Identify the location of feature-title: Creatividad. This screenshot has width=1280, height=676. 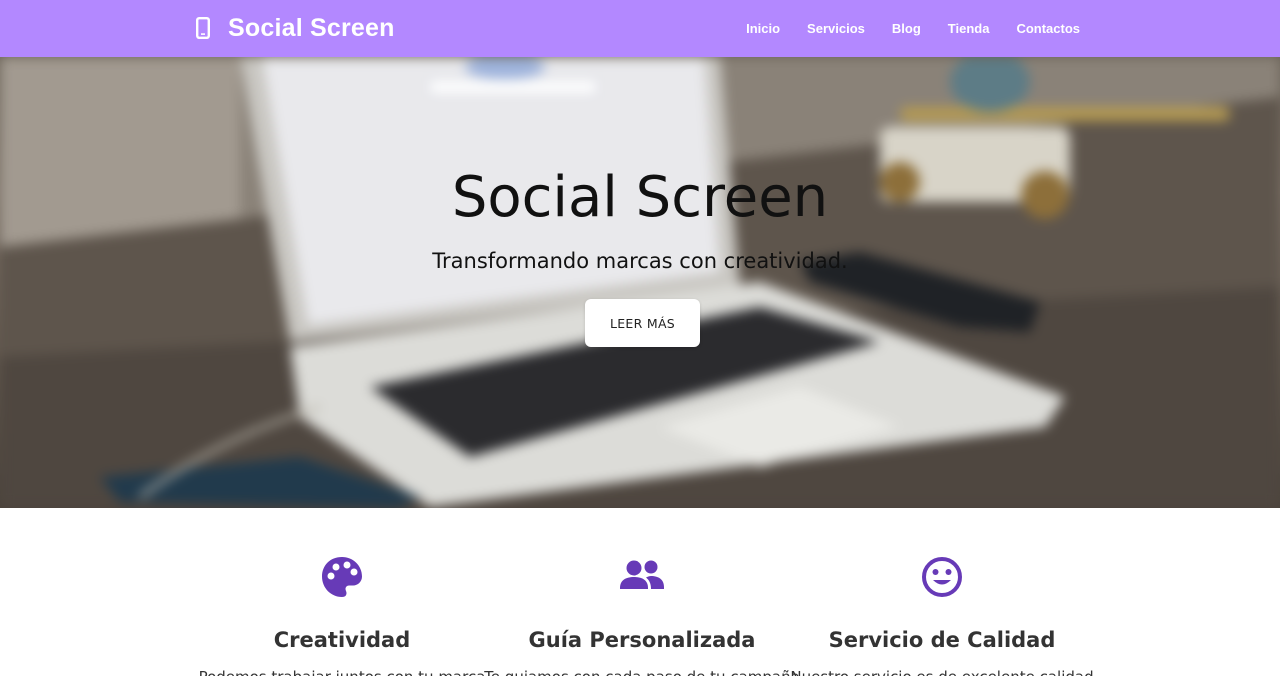
(342, 640).